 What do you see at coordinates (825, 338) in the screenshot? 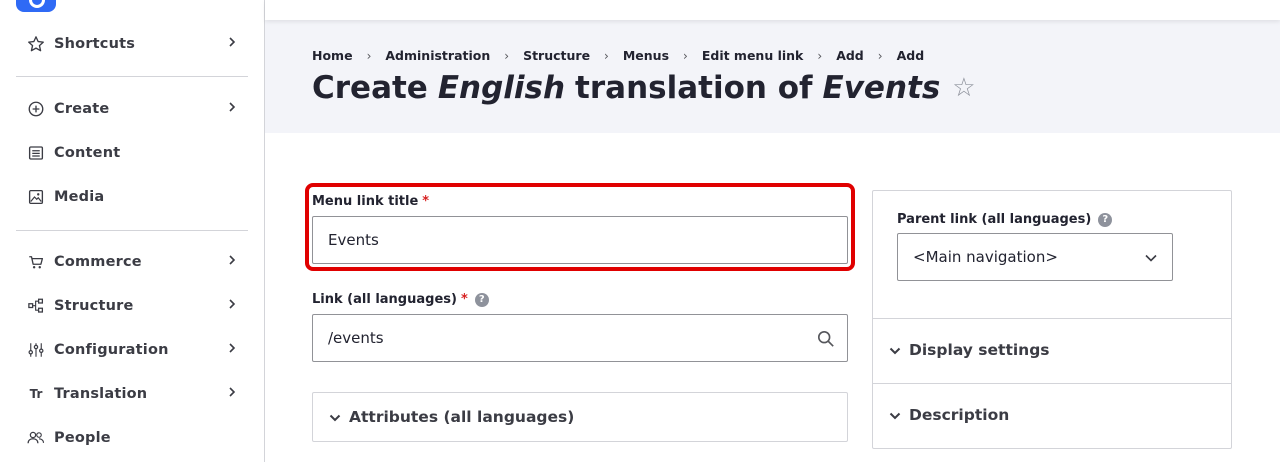
I see `search-icon` at bounding box center [825, 338].